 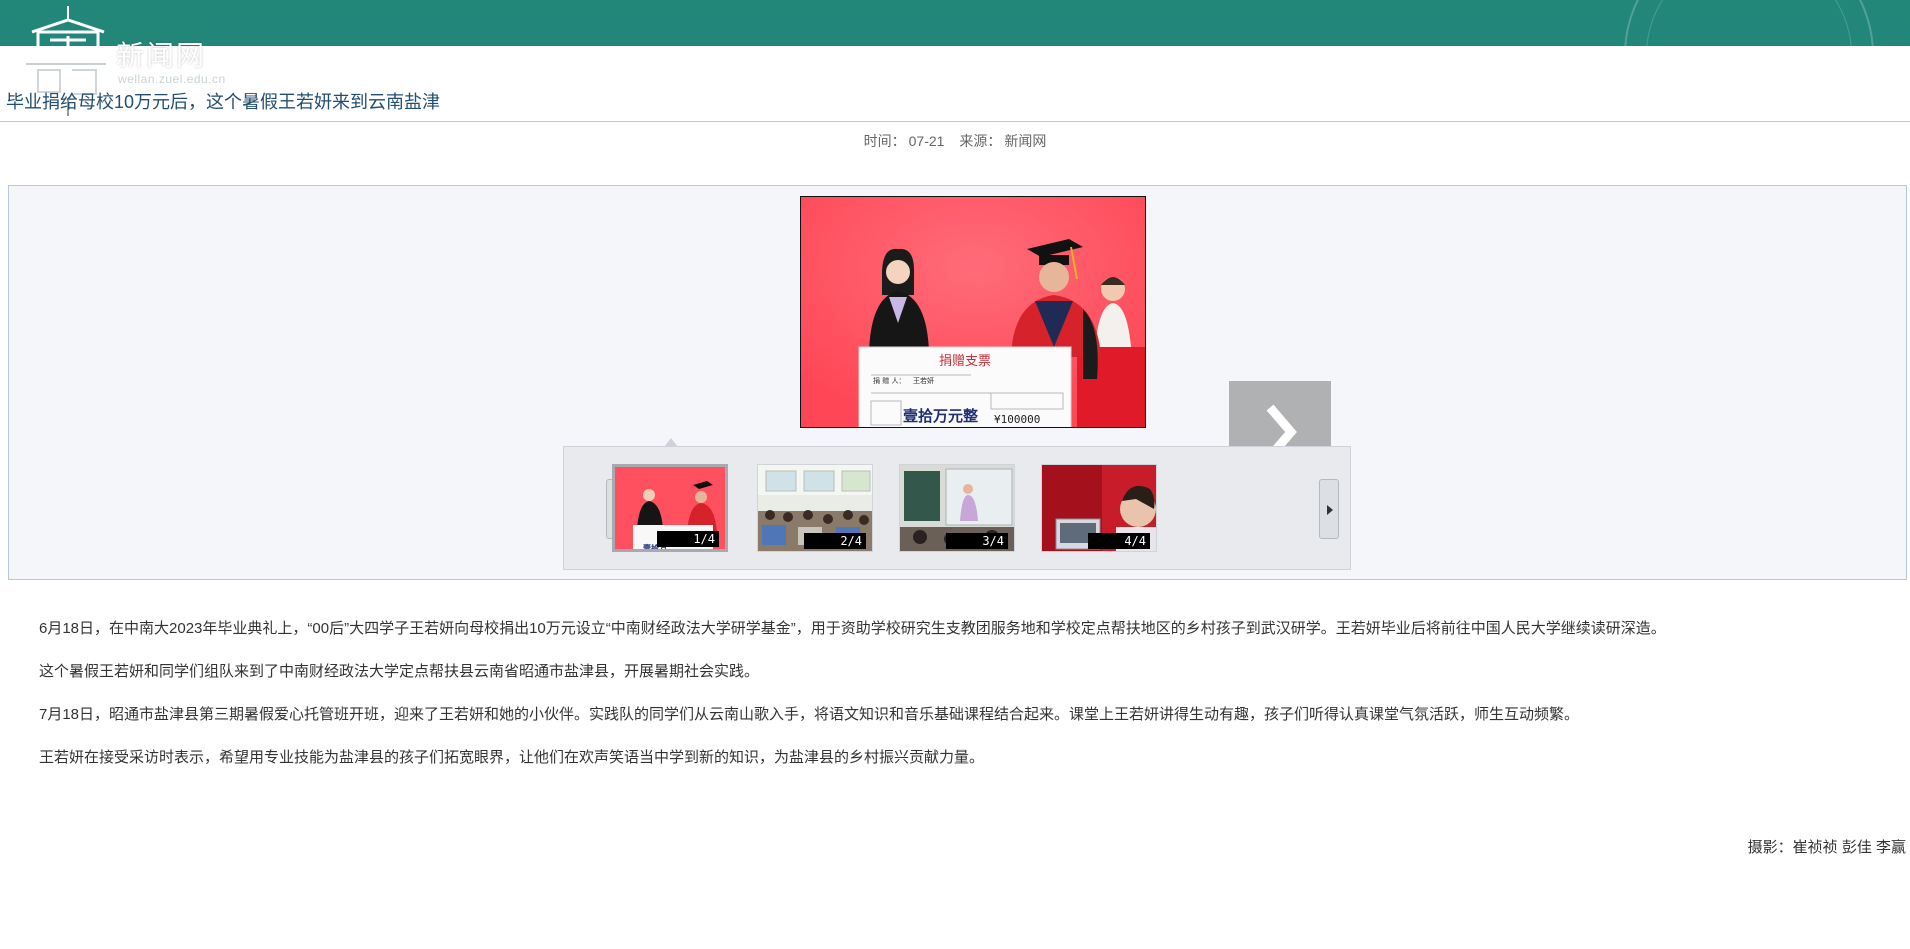 I want to click on thumbnail-3-counter: 3/4, so click(x=977, y=541).